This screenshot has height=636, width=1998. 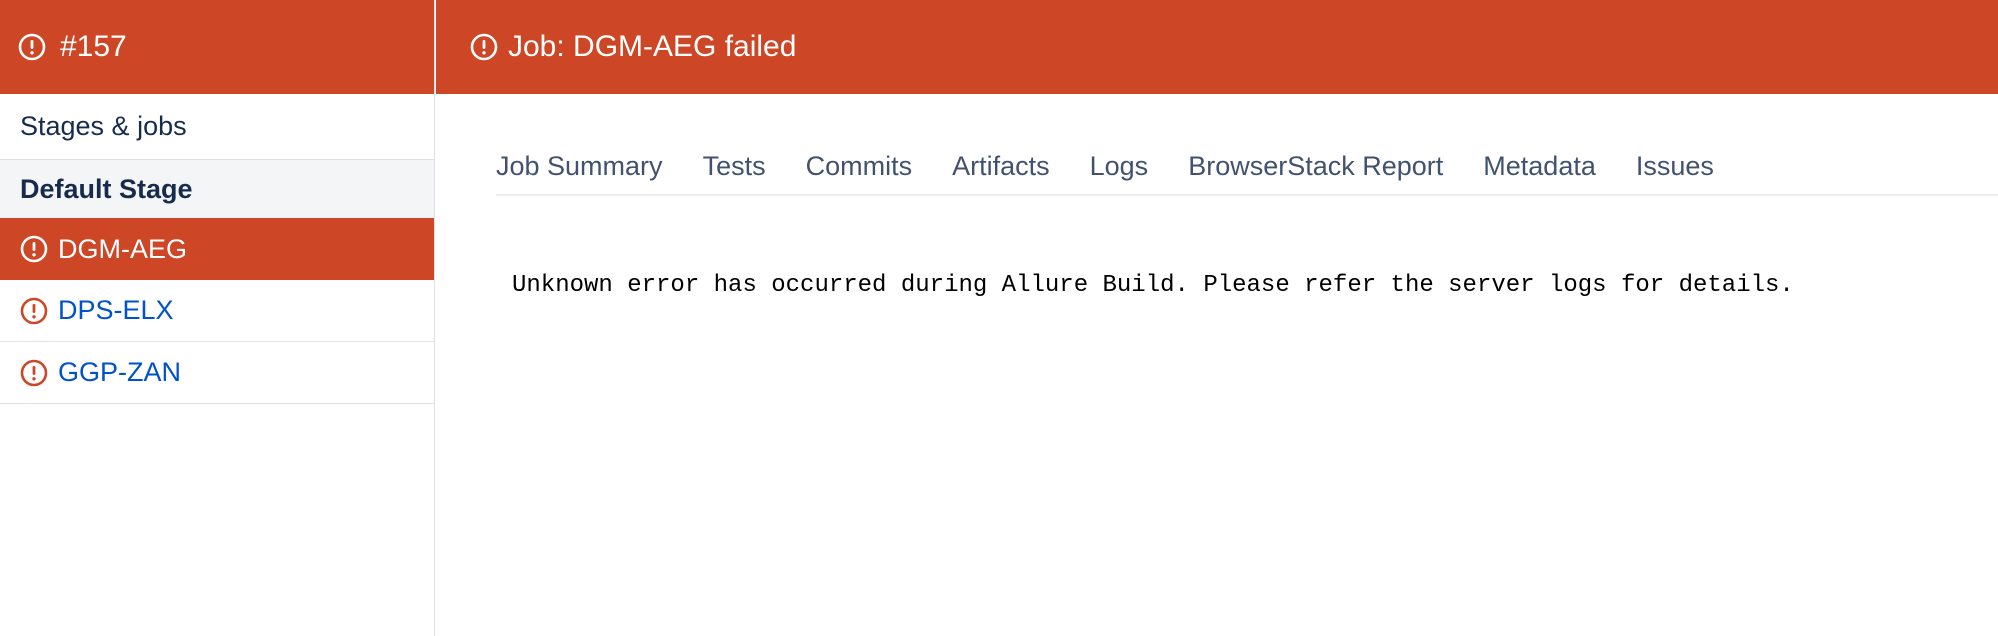 I want to click on sidebar-item-dps-elx: DPS-ELX, so click(x=217, y=311).